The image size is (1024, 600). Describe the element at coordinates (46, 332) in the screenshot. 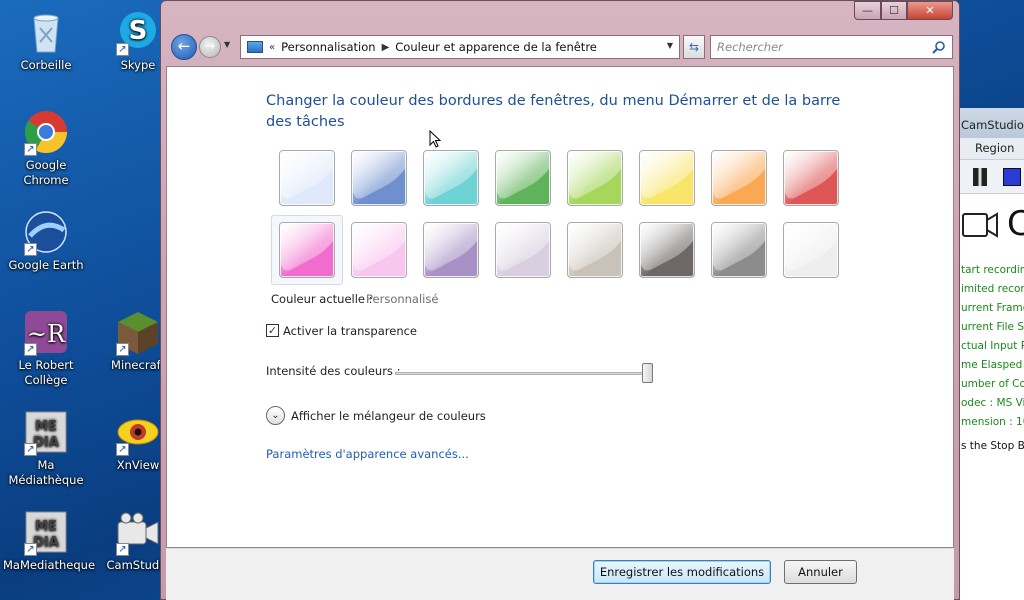

I see `le-robert-icon: ~R ↗` at that location.